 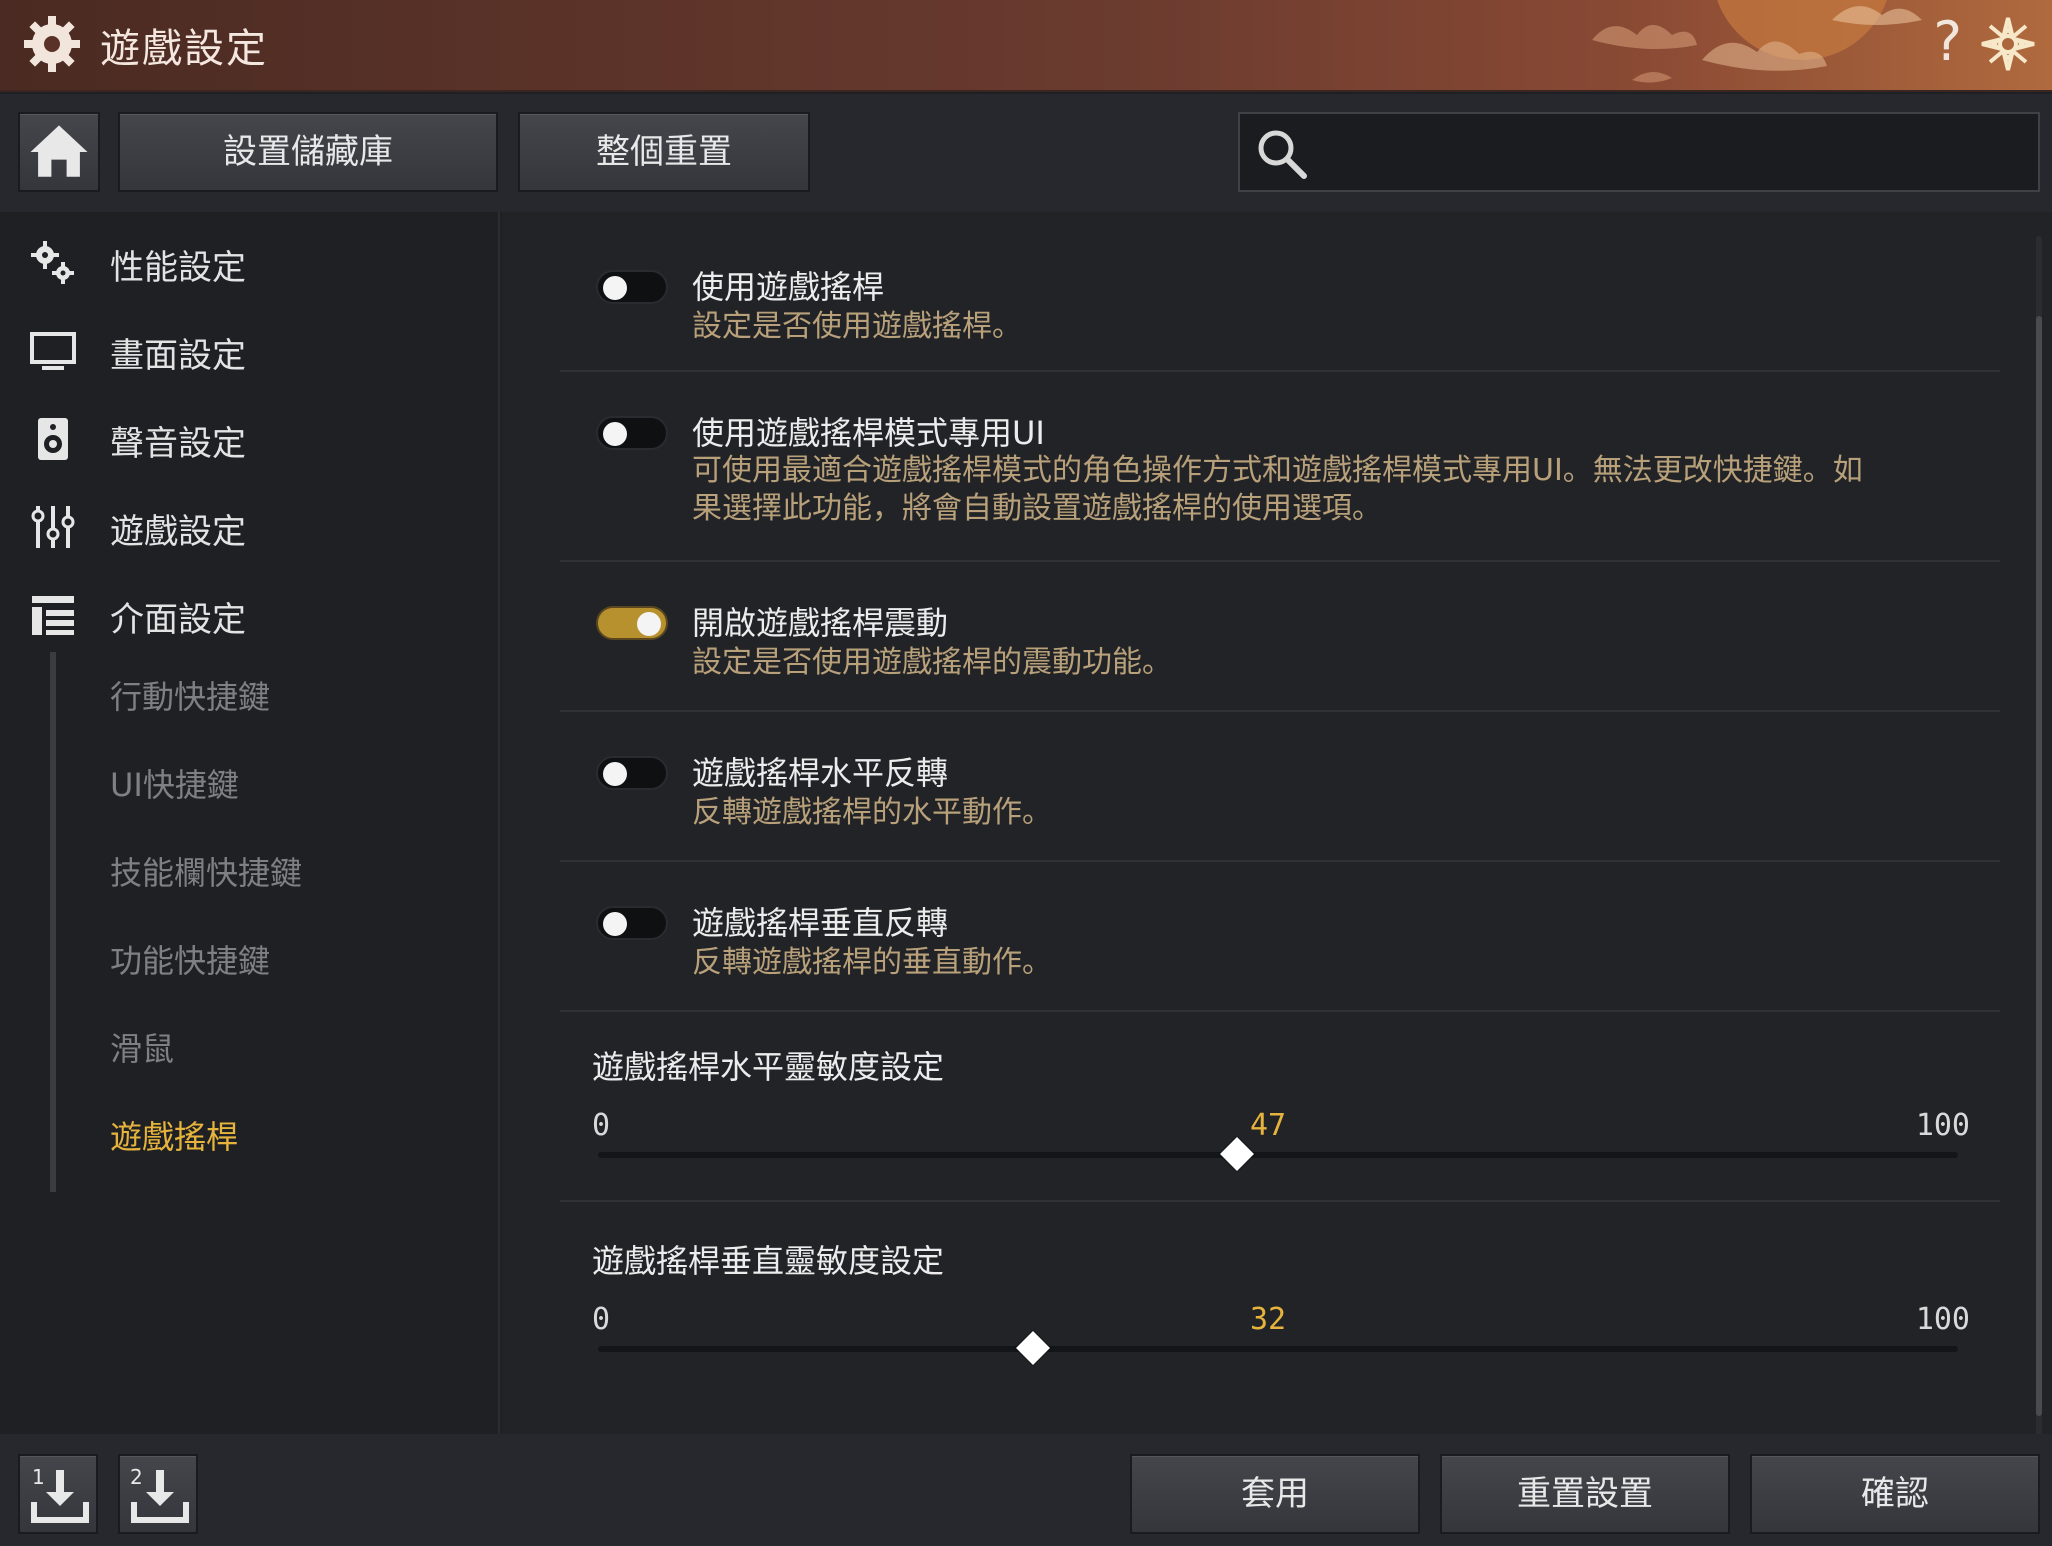 I want to click on preset-1-button: 1, so click(x=58, y=1494).